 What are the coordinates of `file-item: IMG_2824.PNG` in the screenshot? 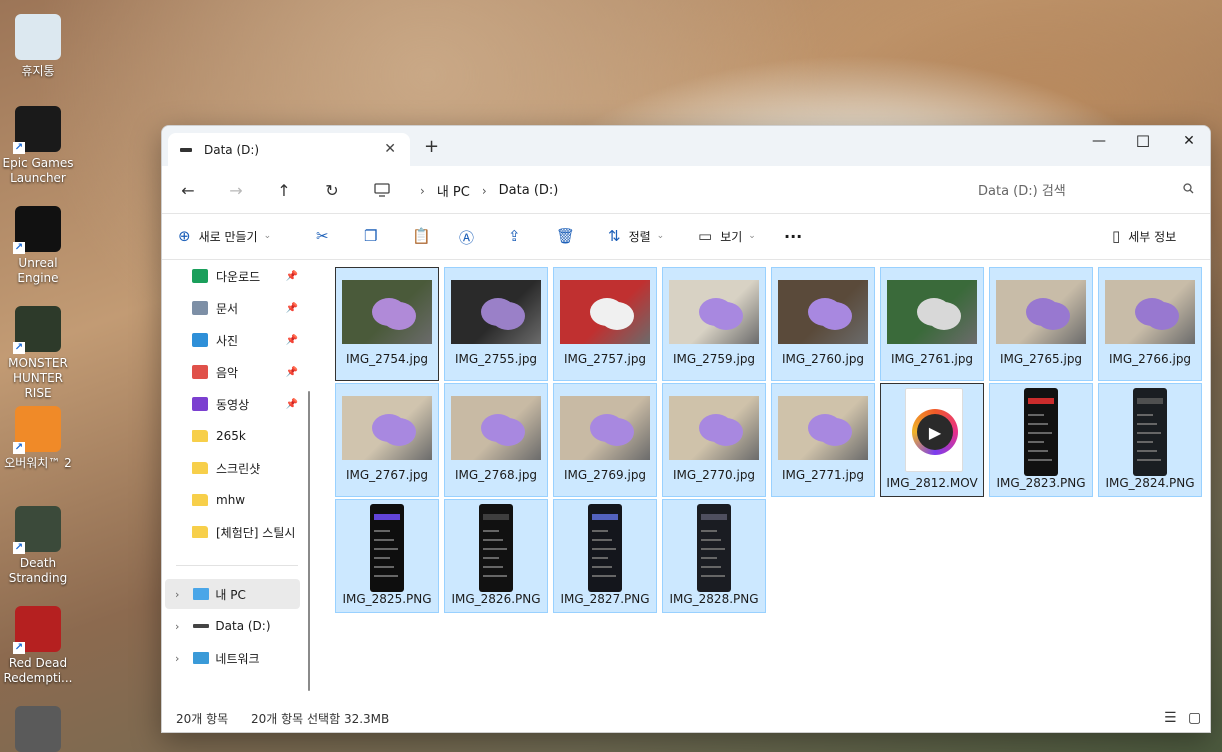 It's located at (1150, 440).